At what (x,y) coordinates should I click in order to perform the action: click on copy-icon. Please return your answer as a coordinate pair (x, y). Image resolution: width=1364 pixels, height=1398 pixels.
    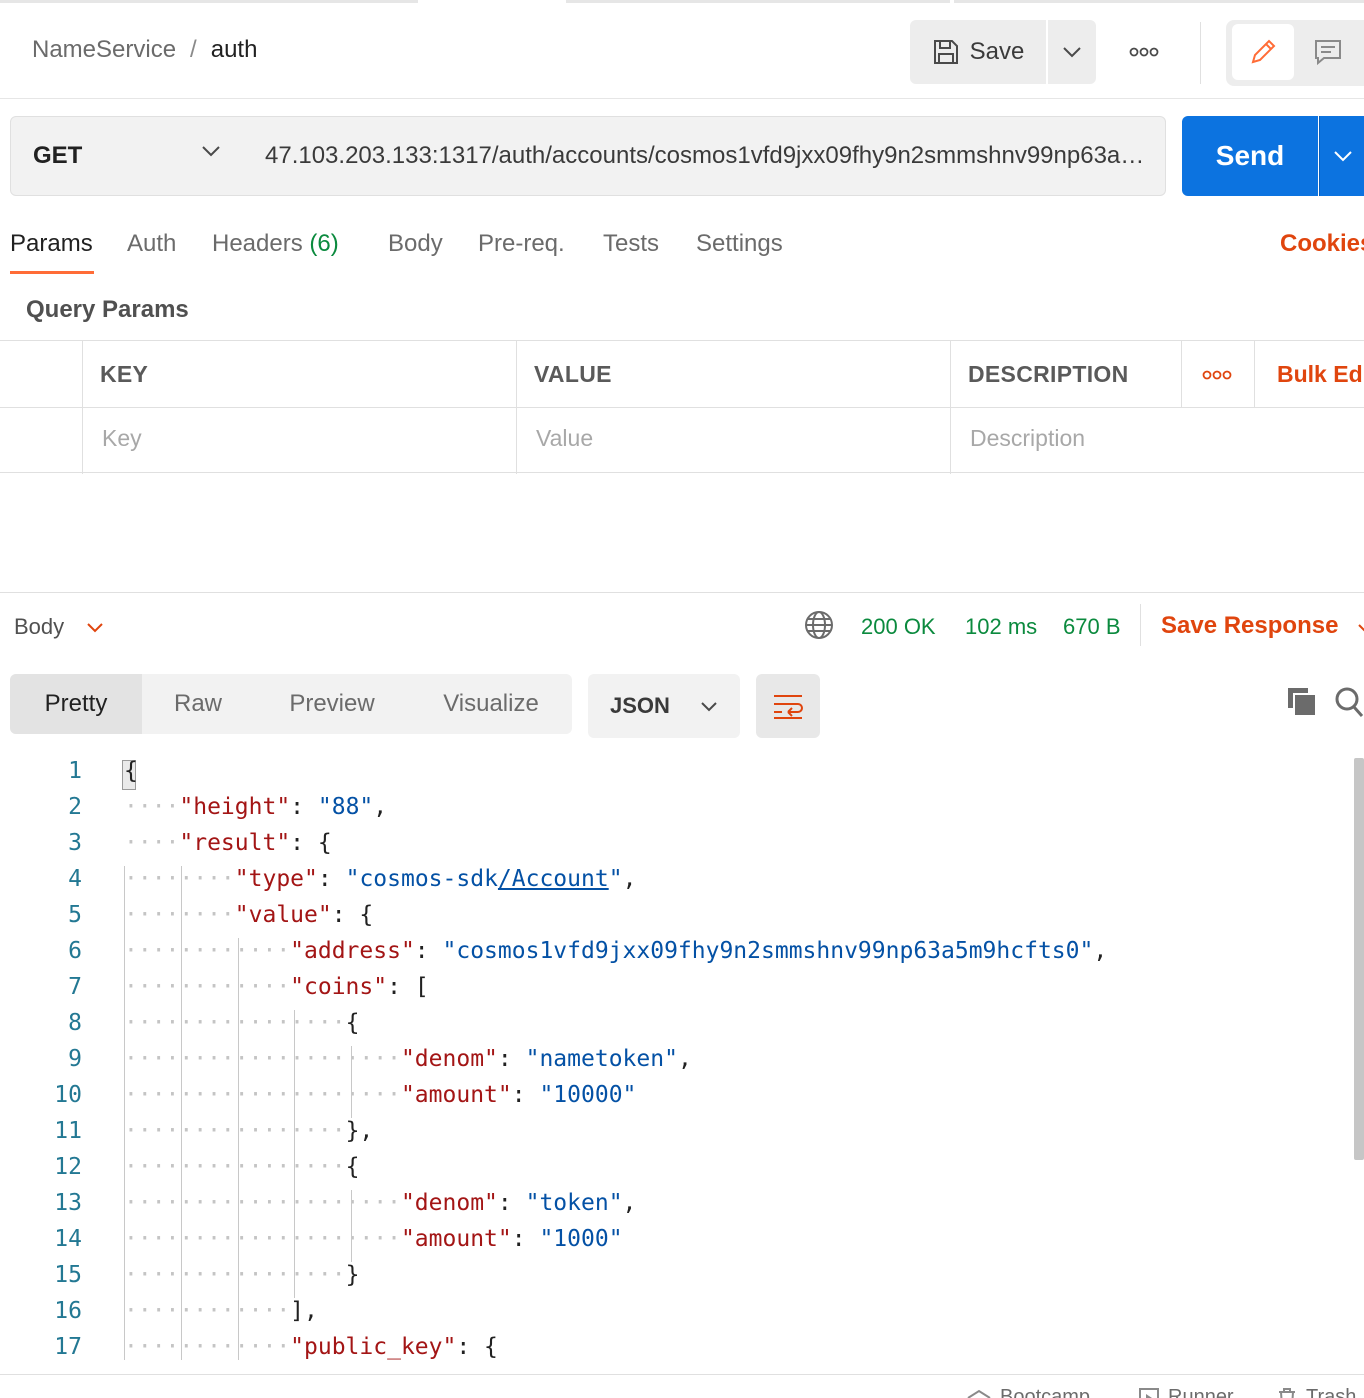
    Looking at the image, I should click on (1302, 702).